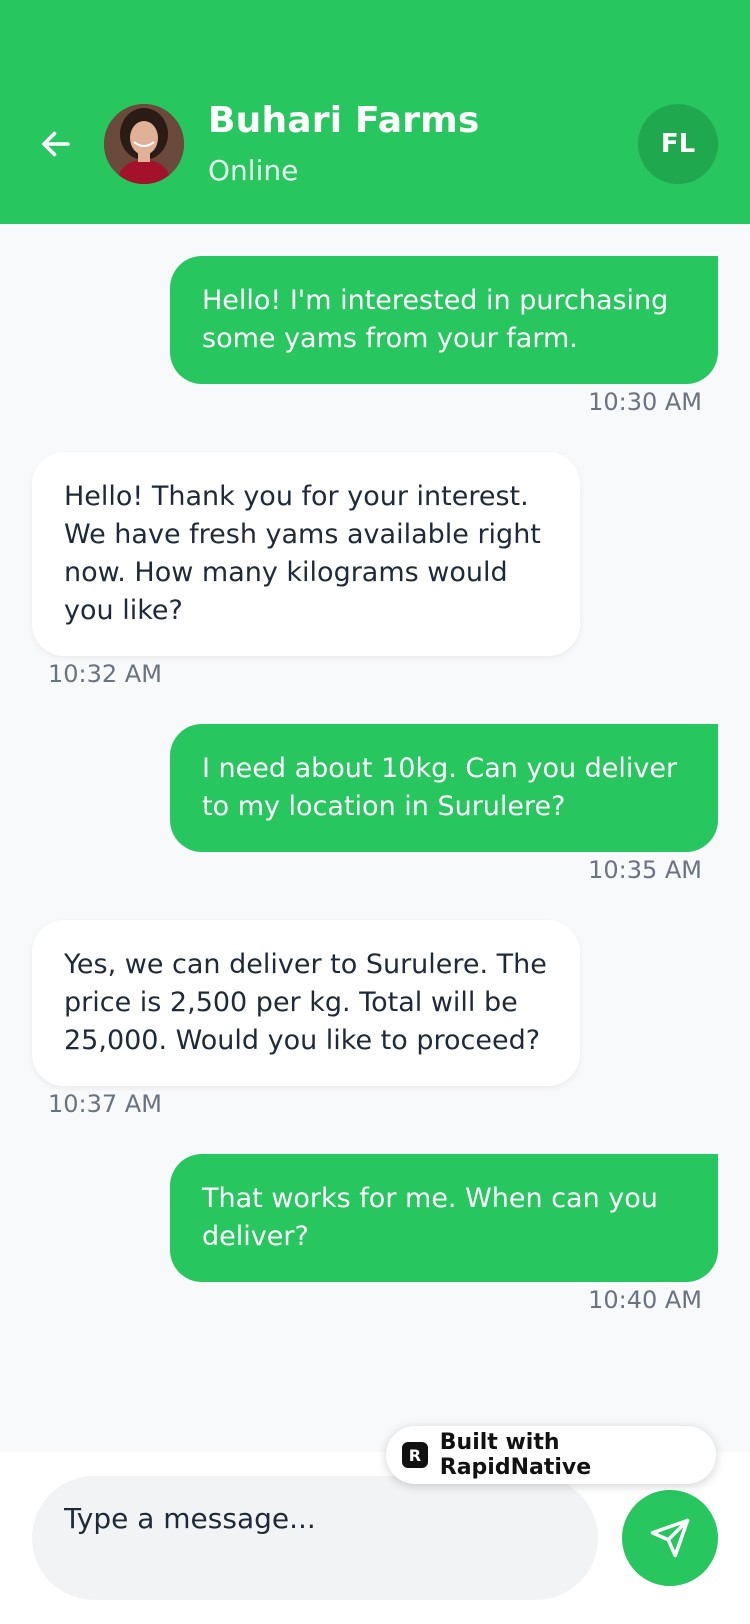 This screenshot has width=750, height=1624. What do you see at coordinates (645, 870) in the screenshot?
I see `message-timestamp: 10:35 AM` at bounding box center [645, 870].